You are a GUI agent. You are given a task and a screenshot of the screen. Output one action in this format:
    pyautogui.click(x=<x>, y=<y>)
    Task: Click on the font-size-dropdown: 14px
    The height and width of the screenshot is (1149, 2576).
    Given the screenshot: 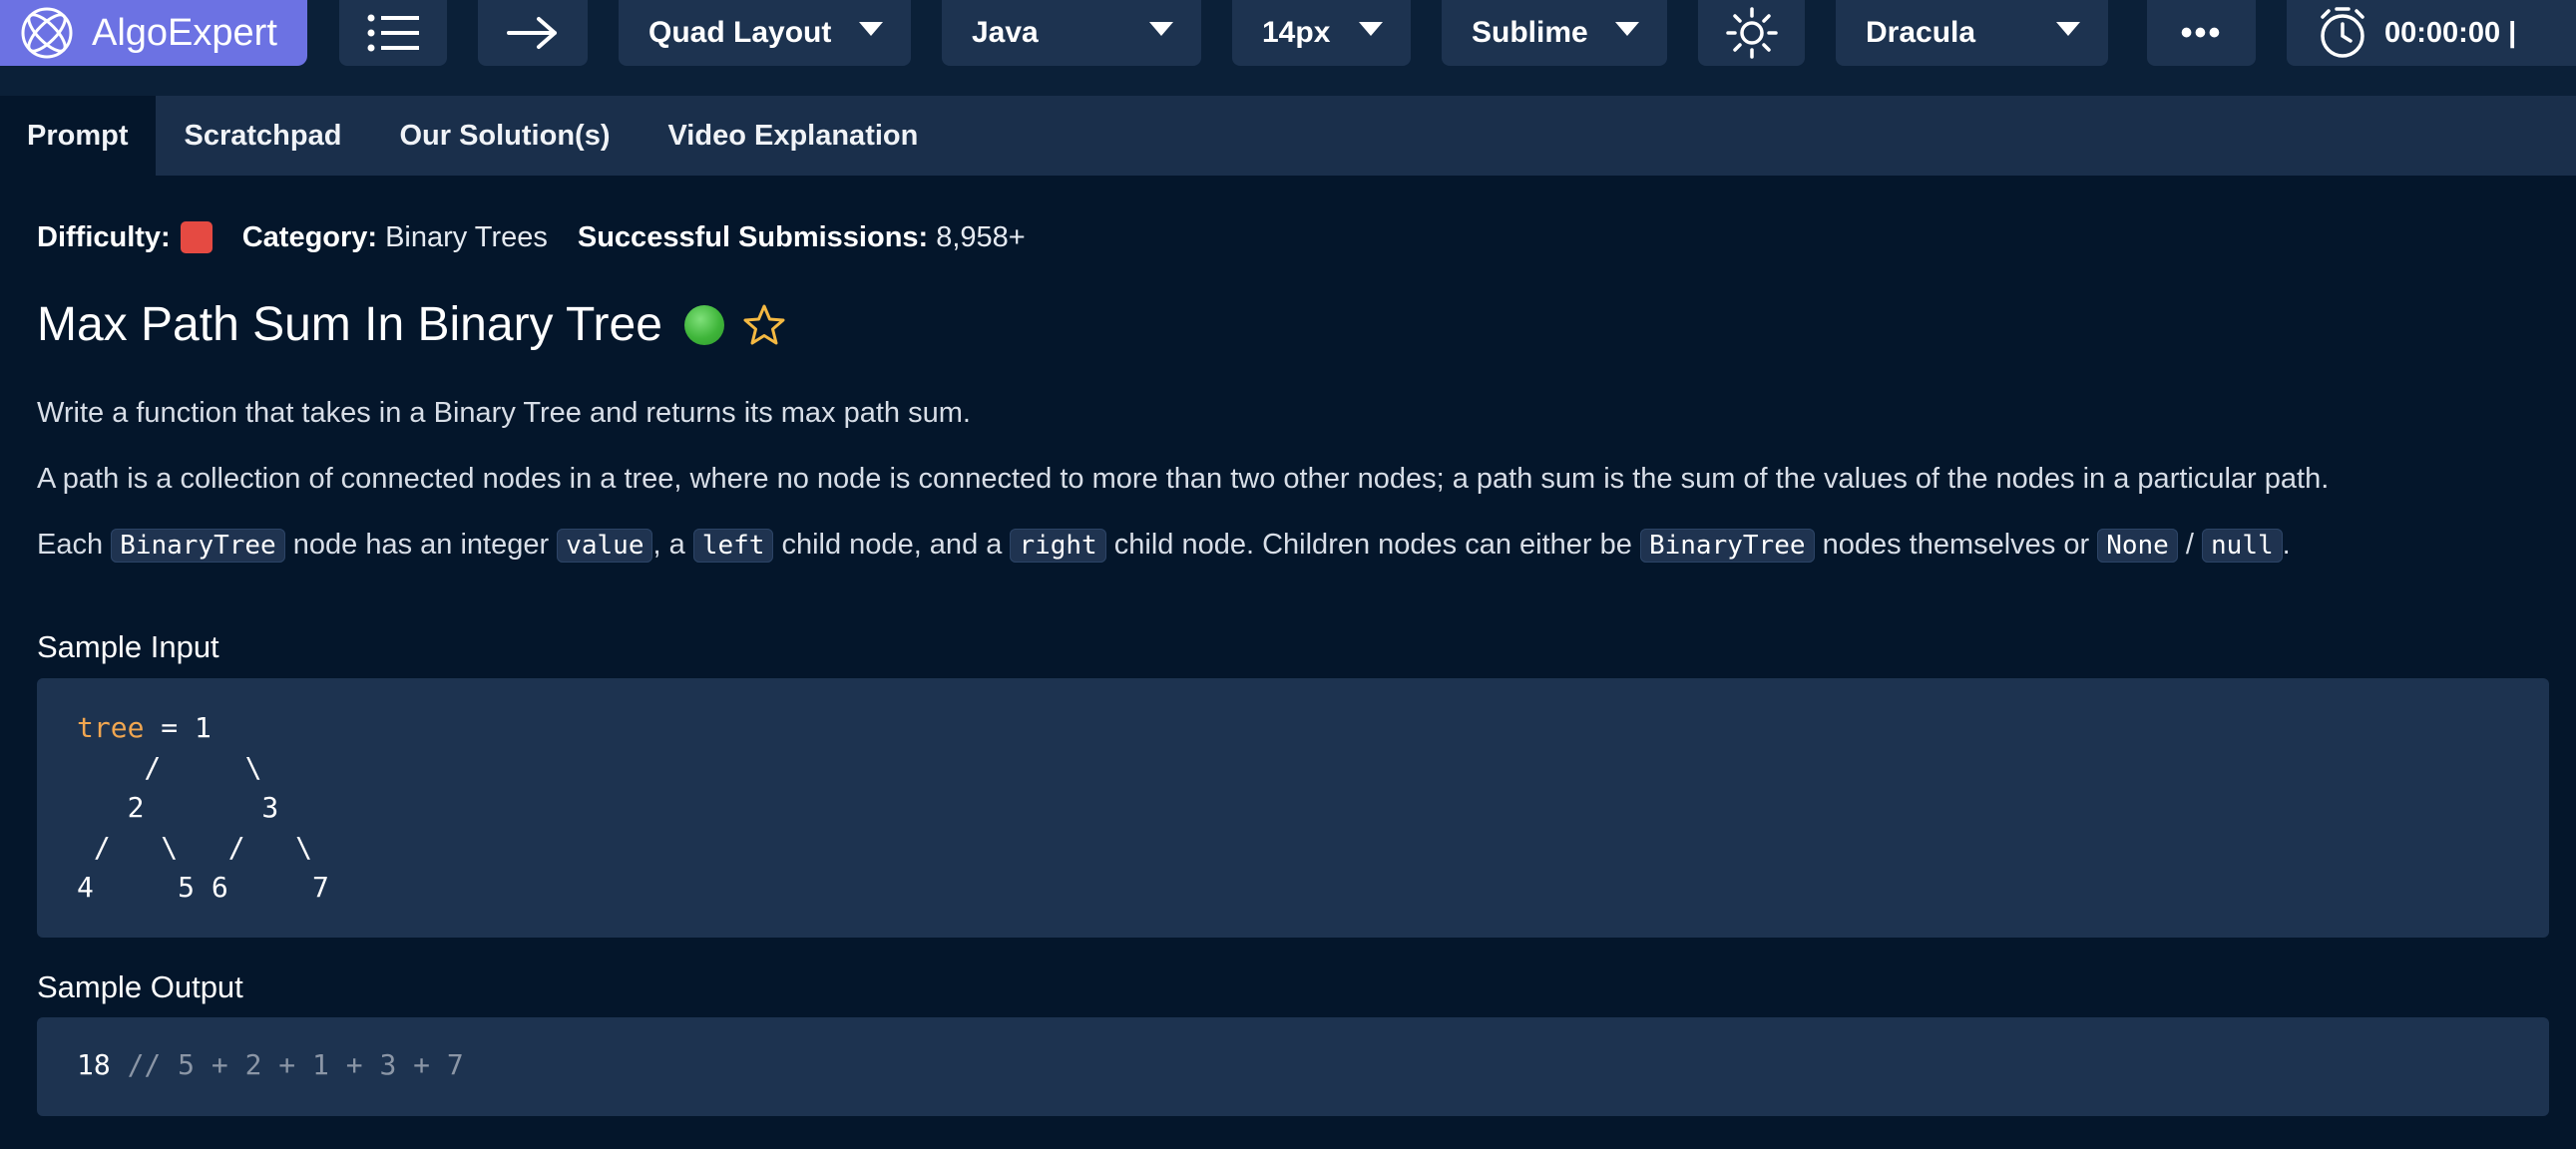 What is the action you would take?
    pyautogui.click(x=1321, y=33)
    